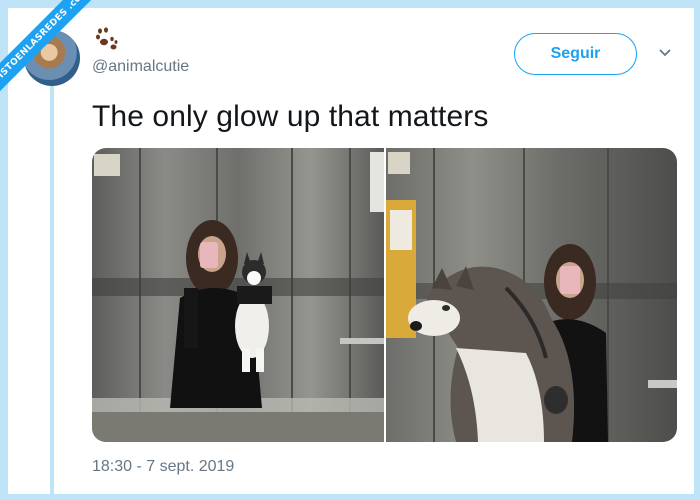  I want to click on watermark-text: VISTOENLASREDES .com, so click(45, 43).